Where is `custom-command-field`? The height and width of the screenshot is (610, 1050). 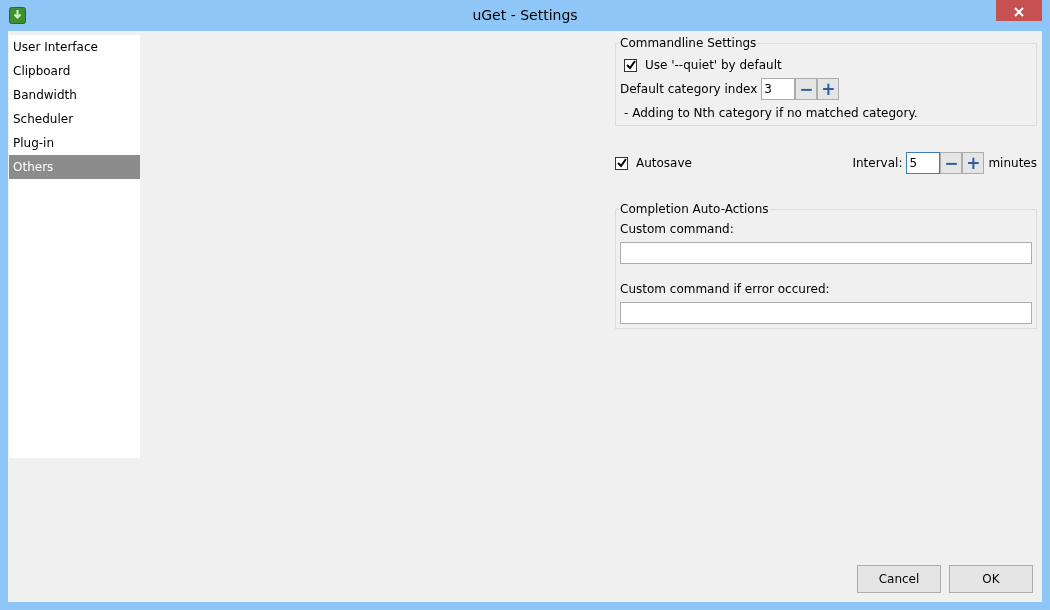 custom-command-field is located at coordinates (826, 253).